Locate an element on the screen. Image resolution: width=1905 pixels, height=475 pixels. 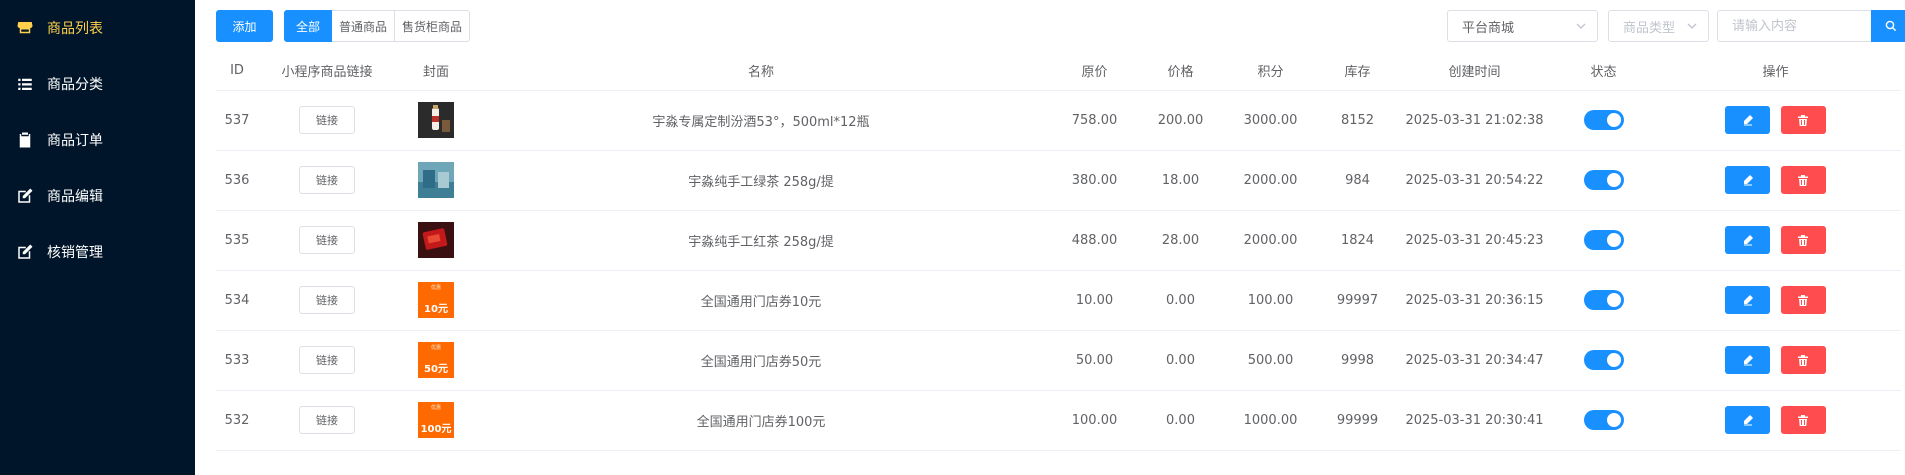
col-header-name: 名称 is located at coordinates (761, 71).